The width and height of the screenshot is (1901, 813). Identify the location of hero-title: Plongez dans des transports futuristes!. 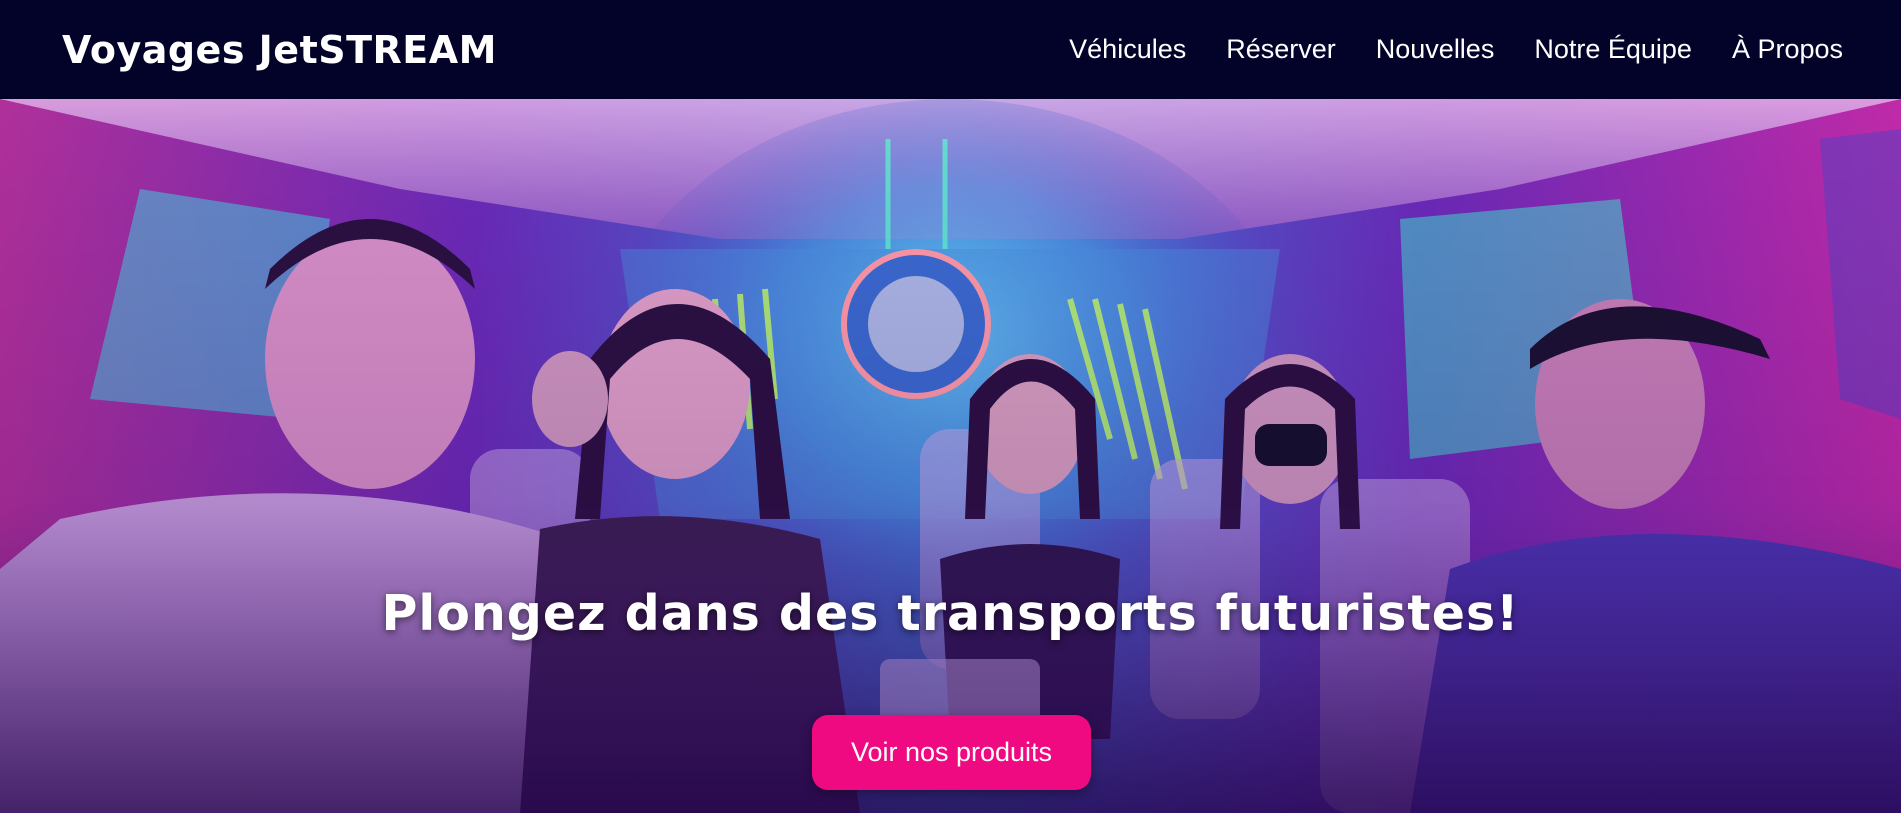
(950, 613).